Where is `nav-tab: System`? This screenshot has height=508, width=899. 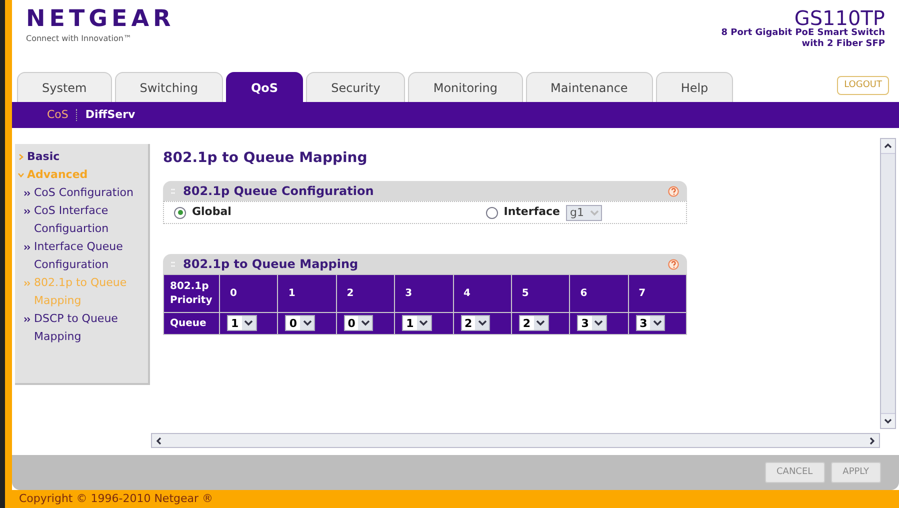
nav-tab: System is located at coordinates (64, 87).